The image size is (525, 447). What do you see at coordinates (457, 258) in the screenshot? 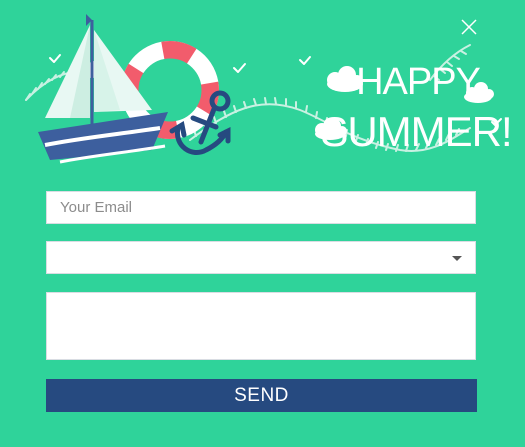
I see `chevron-down-icon` at bounding box center [457, 258].